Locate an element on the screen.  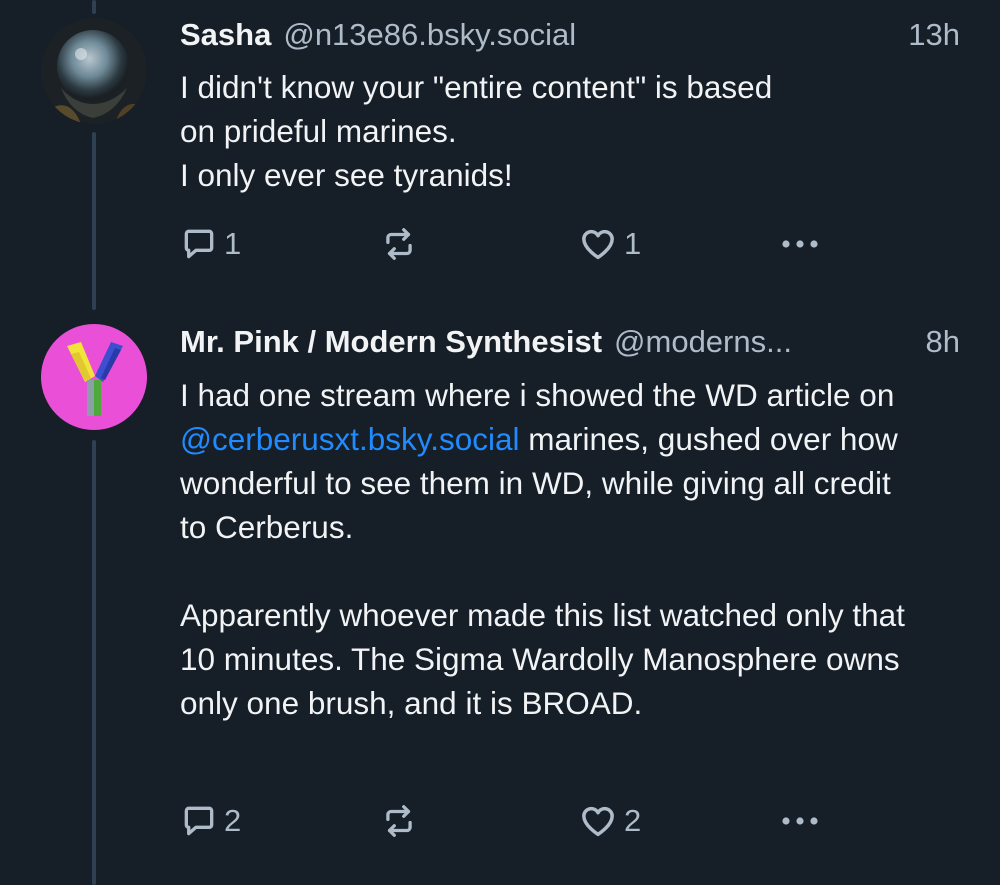
pink-y-logo-avatar-image is located at coordinates (94, 377).